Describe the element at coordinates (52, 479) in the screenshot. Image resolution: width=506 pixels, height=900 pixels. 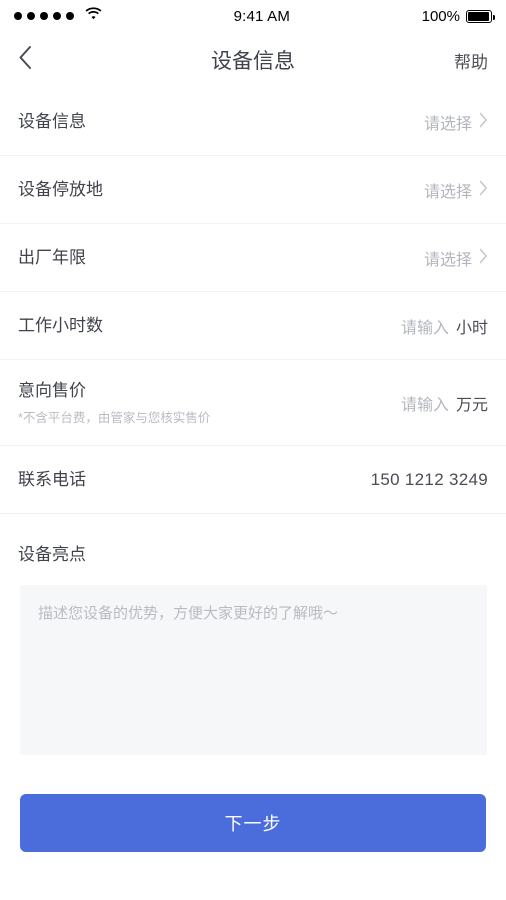
I see `row-label: 联系电话` at that location.